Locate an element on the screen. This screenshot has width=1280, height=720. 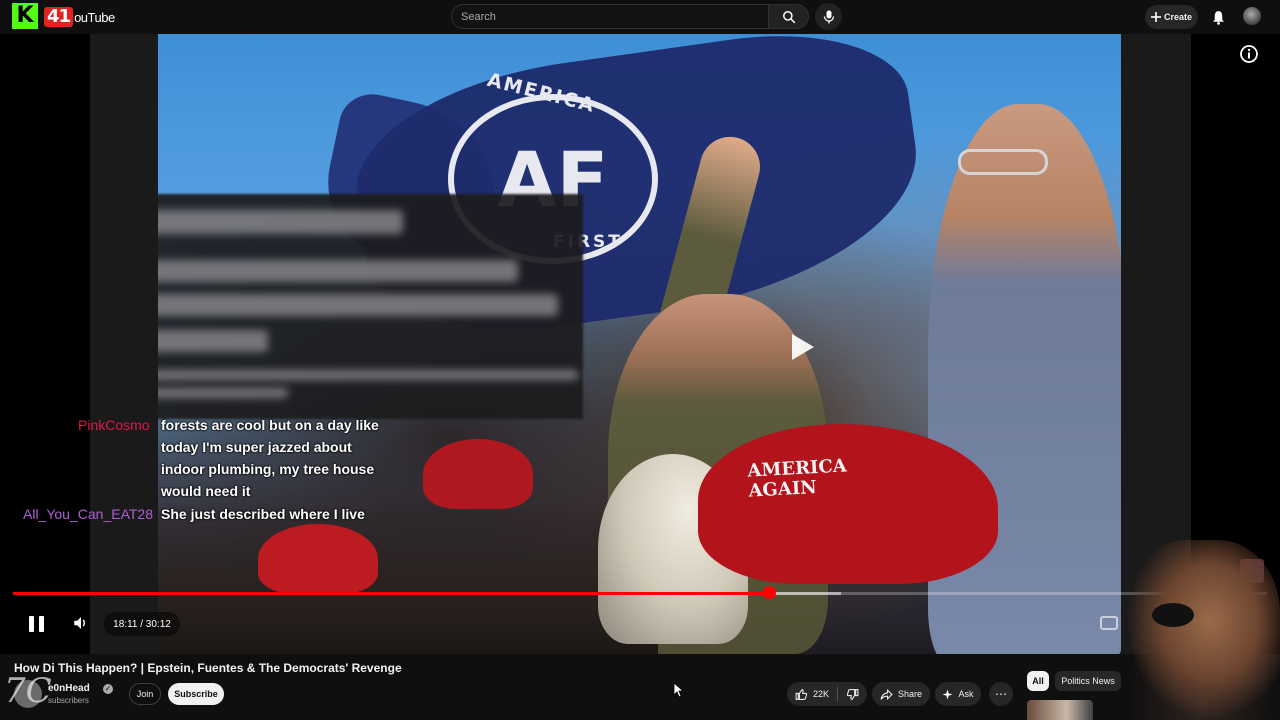
logo-badge: 41 is located at coordinates (59, 17).